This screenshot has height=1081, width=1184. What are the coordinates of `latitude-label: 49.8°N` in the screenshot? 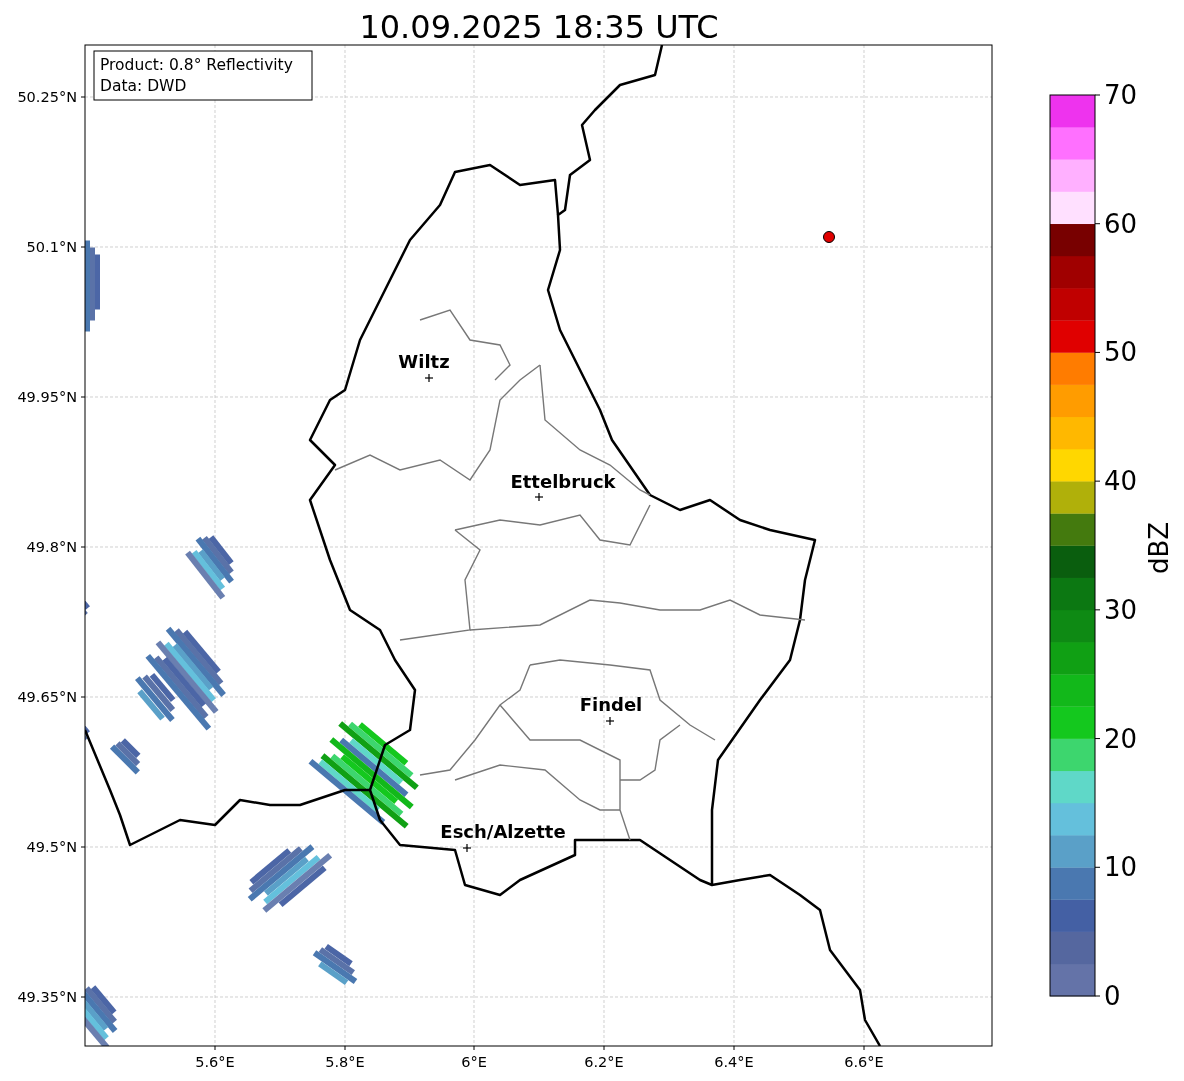 It's located at (51, 547).